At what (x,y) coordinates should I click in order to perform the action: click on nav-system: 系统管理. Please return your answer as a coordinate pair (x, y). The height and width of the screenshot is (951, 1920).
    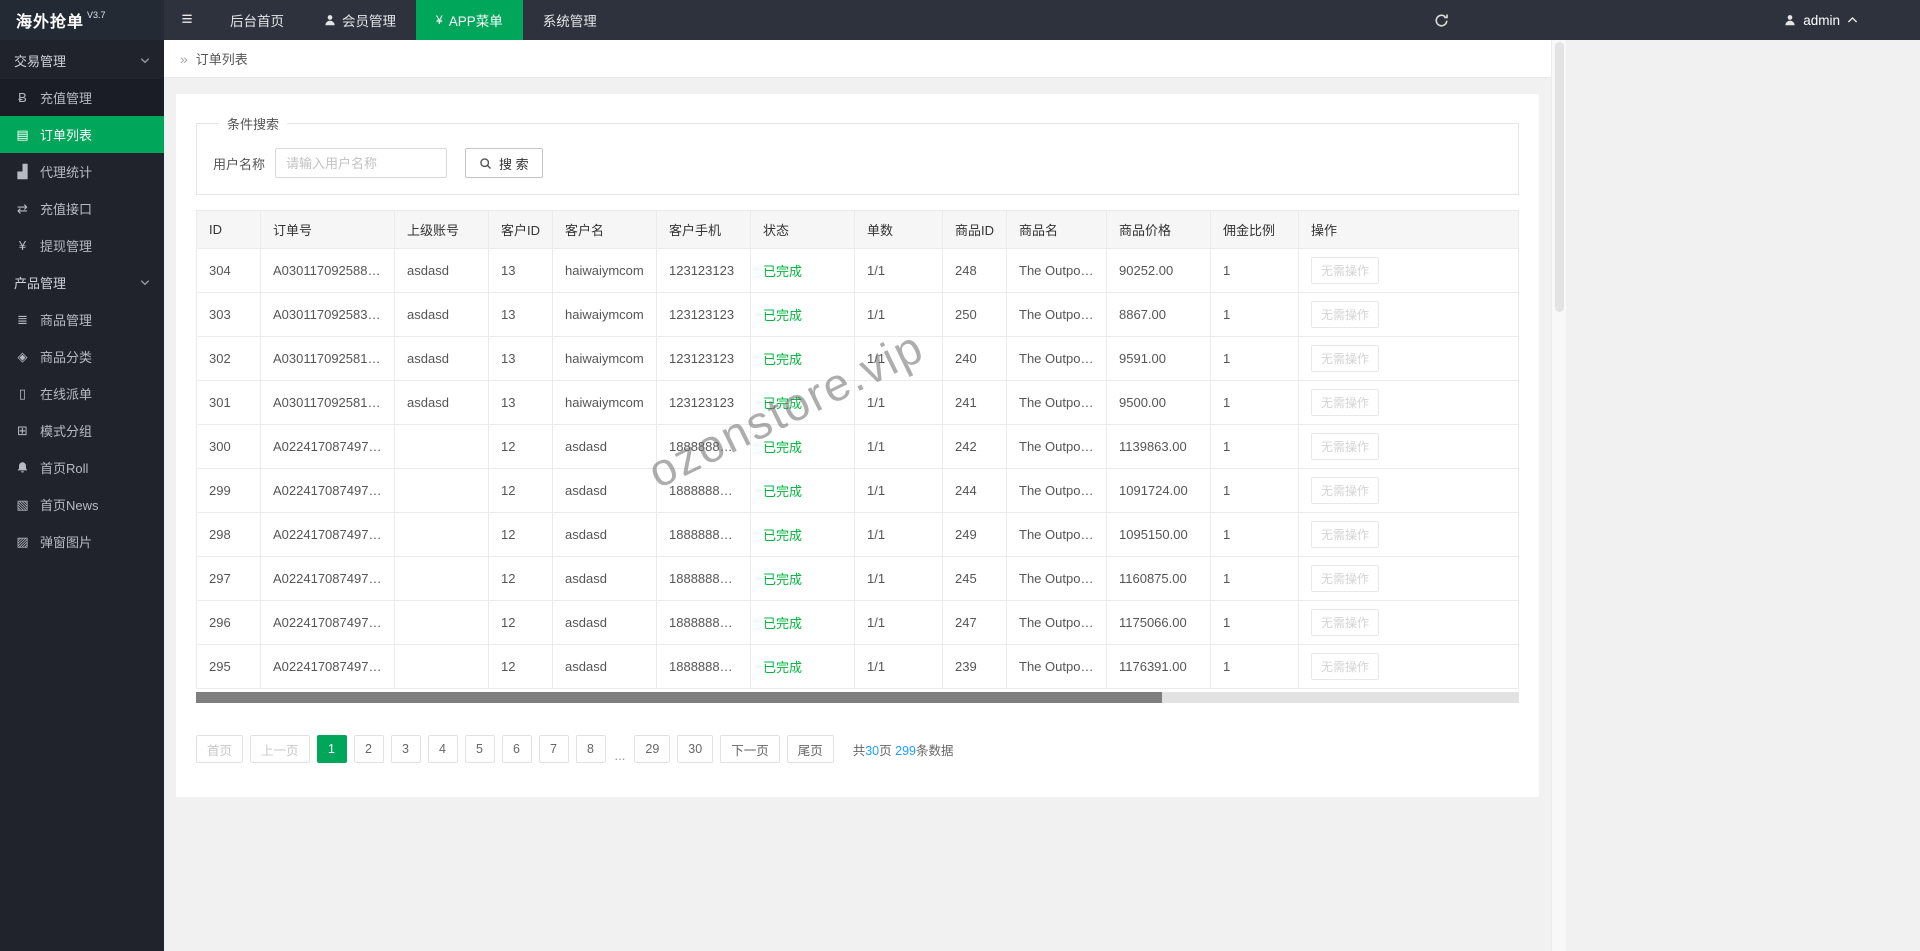
    Looking at the image, I should click on (570, 20).